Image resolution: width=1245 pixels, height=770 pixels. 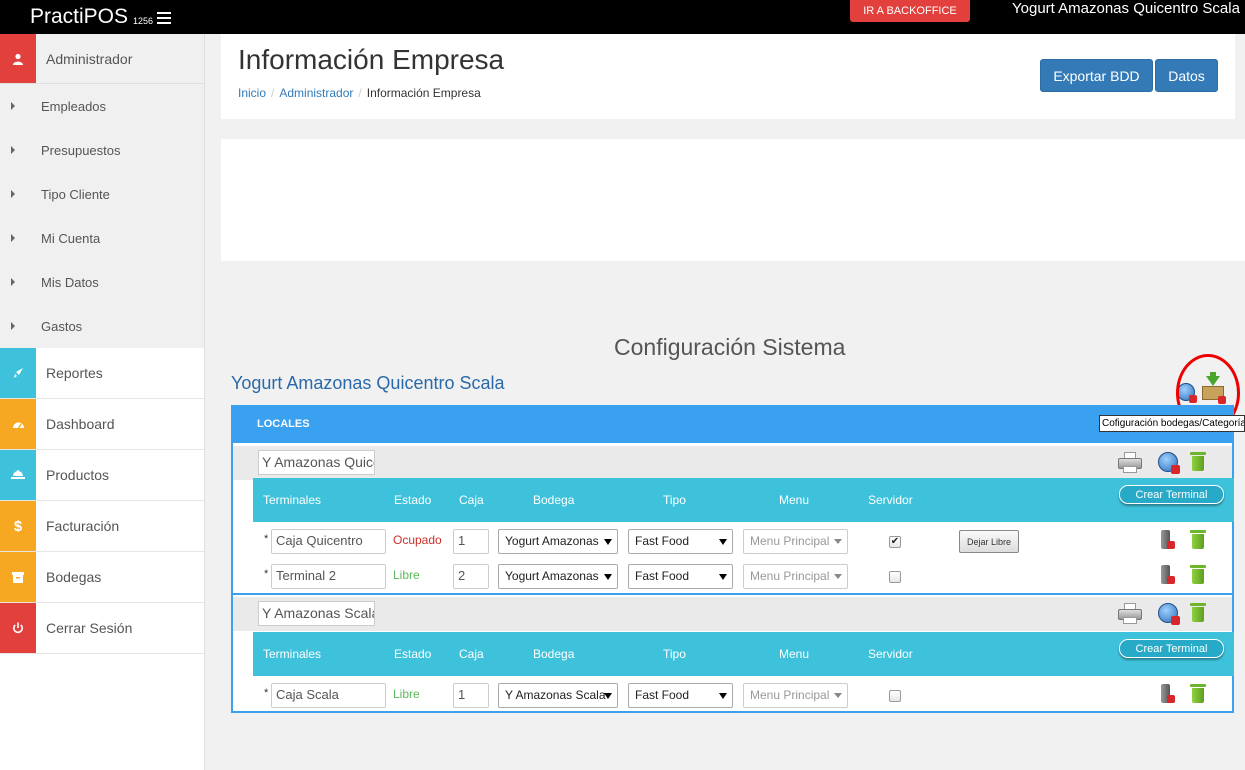 I want to click on backoffice-button: IR A BACKOFFICE, so click(x=910, y=11).